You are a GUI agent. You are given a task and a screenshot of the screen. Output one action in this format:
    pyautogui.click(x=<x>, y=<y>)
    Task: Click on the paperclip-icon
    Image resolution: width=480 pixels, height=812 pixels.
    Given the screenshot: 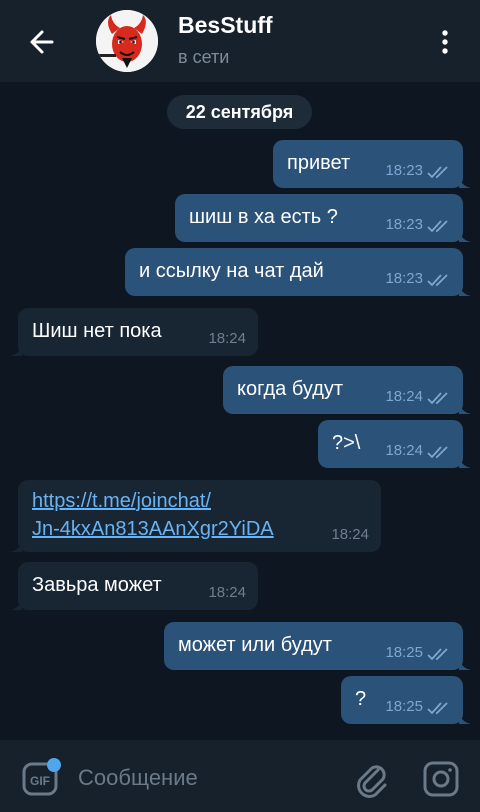 What is the action you would take?
    pyautogui.click(x=372, y=781)
    